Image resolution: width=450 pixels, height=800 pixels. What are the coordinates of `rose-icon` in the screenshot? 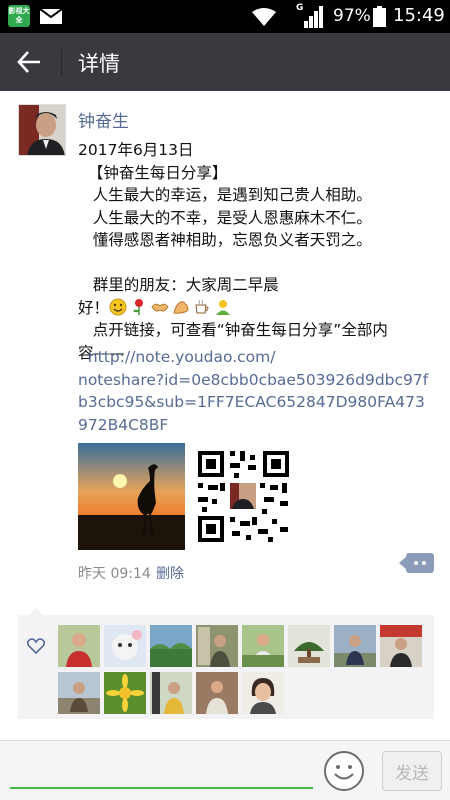 It's located at (138, 306).